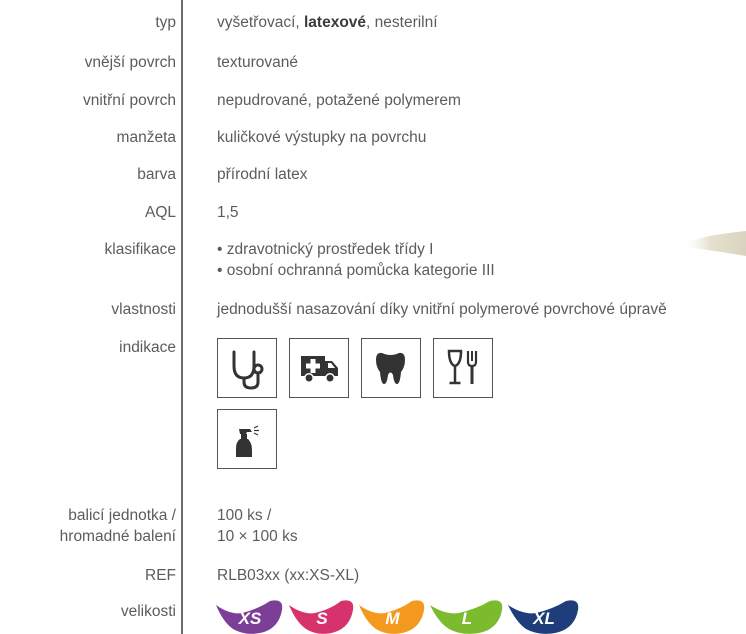 This screenshot has width=746, height=634. I want to click on label-sizes: velikosti, so click(148, 611).